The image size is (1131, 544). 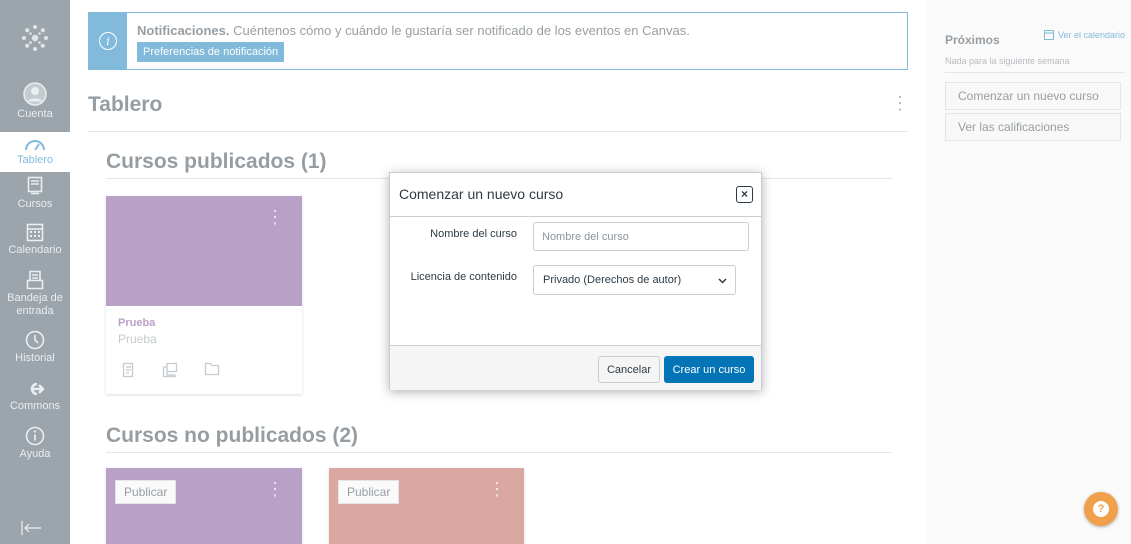 What do you see at coordinates (575, 367) in the screenshot?
I see `dialog-footer: Cancelar Crear un curso` at bounding box center [575, 367].